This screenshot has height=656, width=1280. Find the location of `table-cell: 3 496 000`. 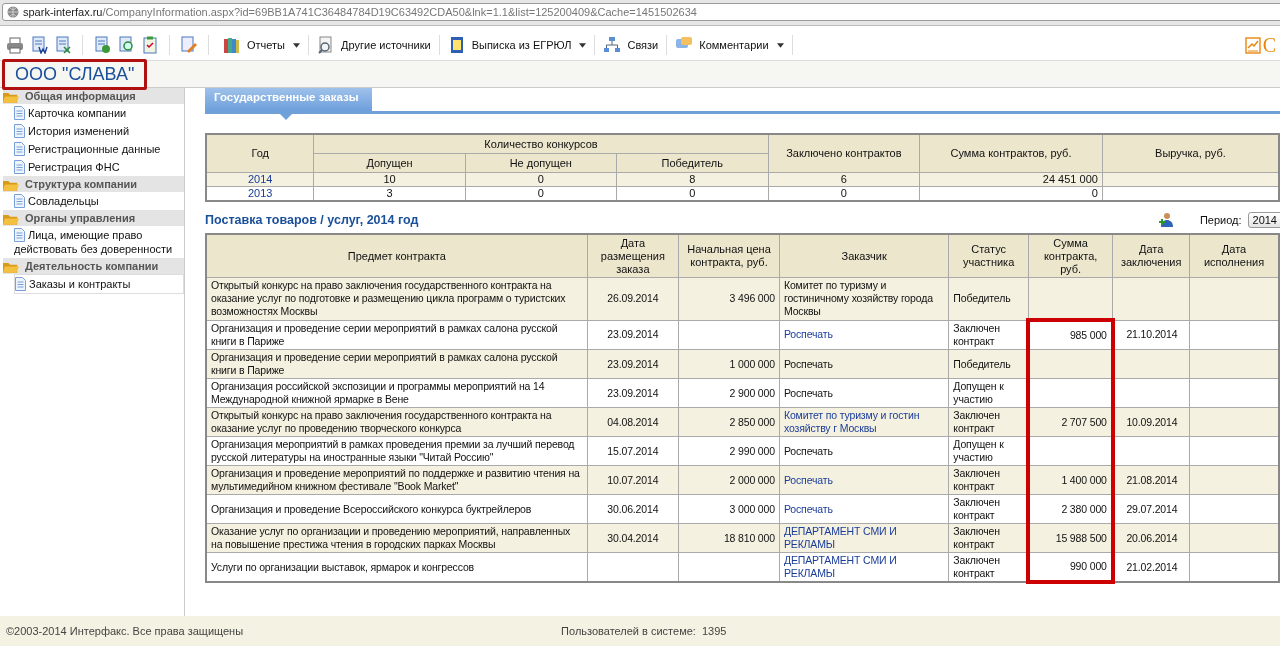

table-cell: 3 496 000 is located at coordinates (729, 298).